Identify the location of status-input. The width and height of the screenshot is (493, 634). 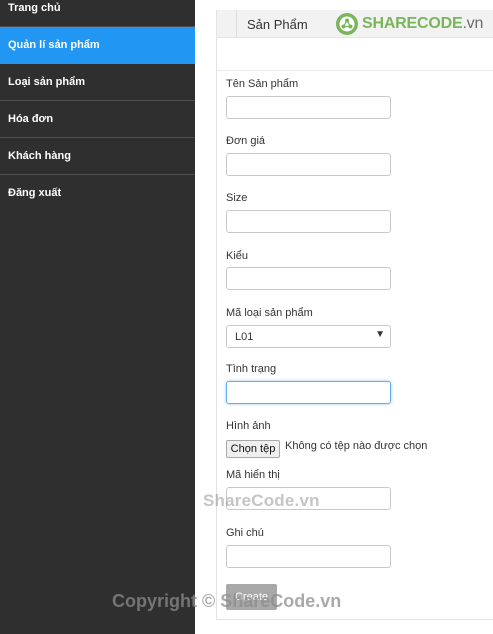
(308, 392).